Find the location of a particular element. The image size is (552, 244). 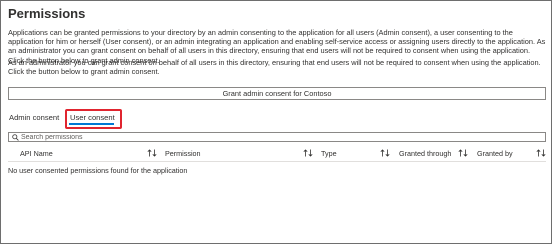

sort-permission-icon is located at coordinates (308, 153).